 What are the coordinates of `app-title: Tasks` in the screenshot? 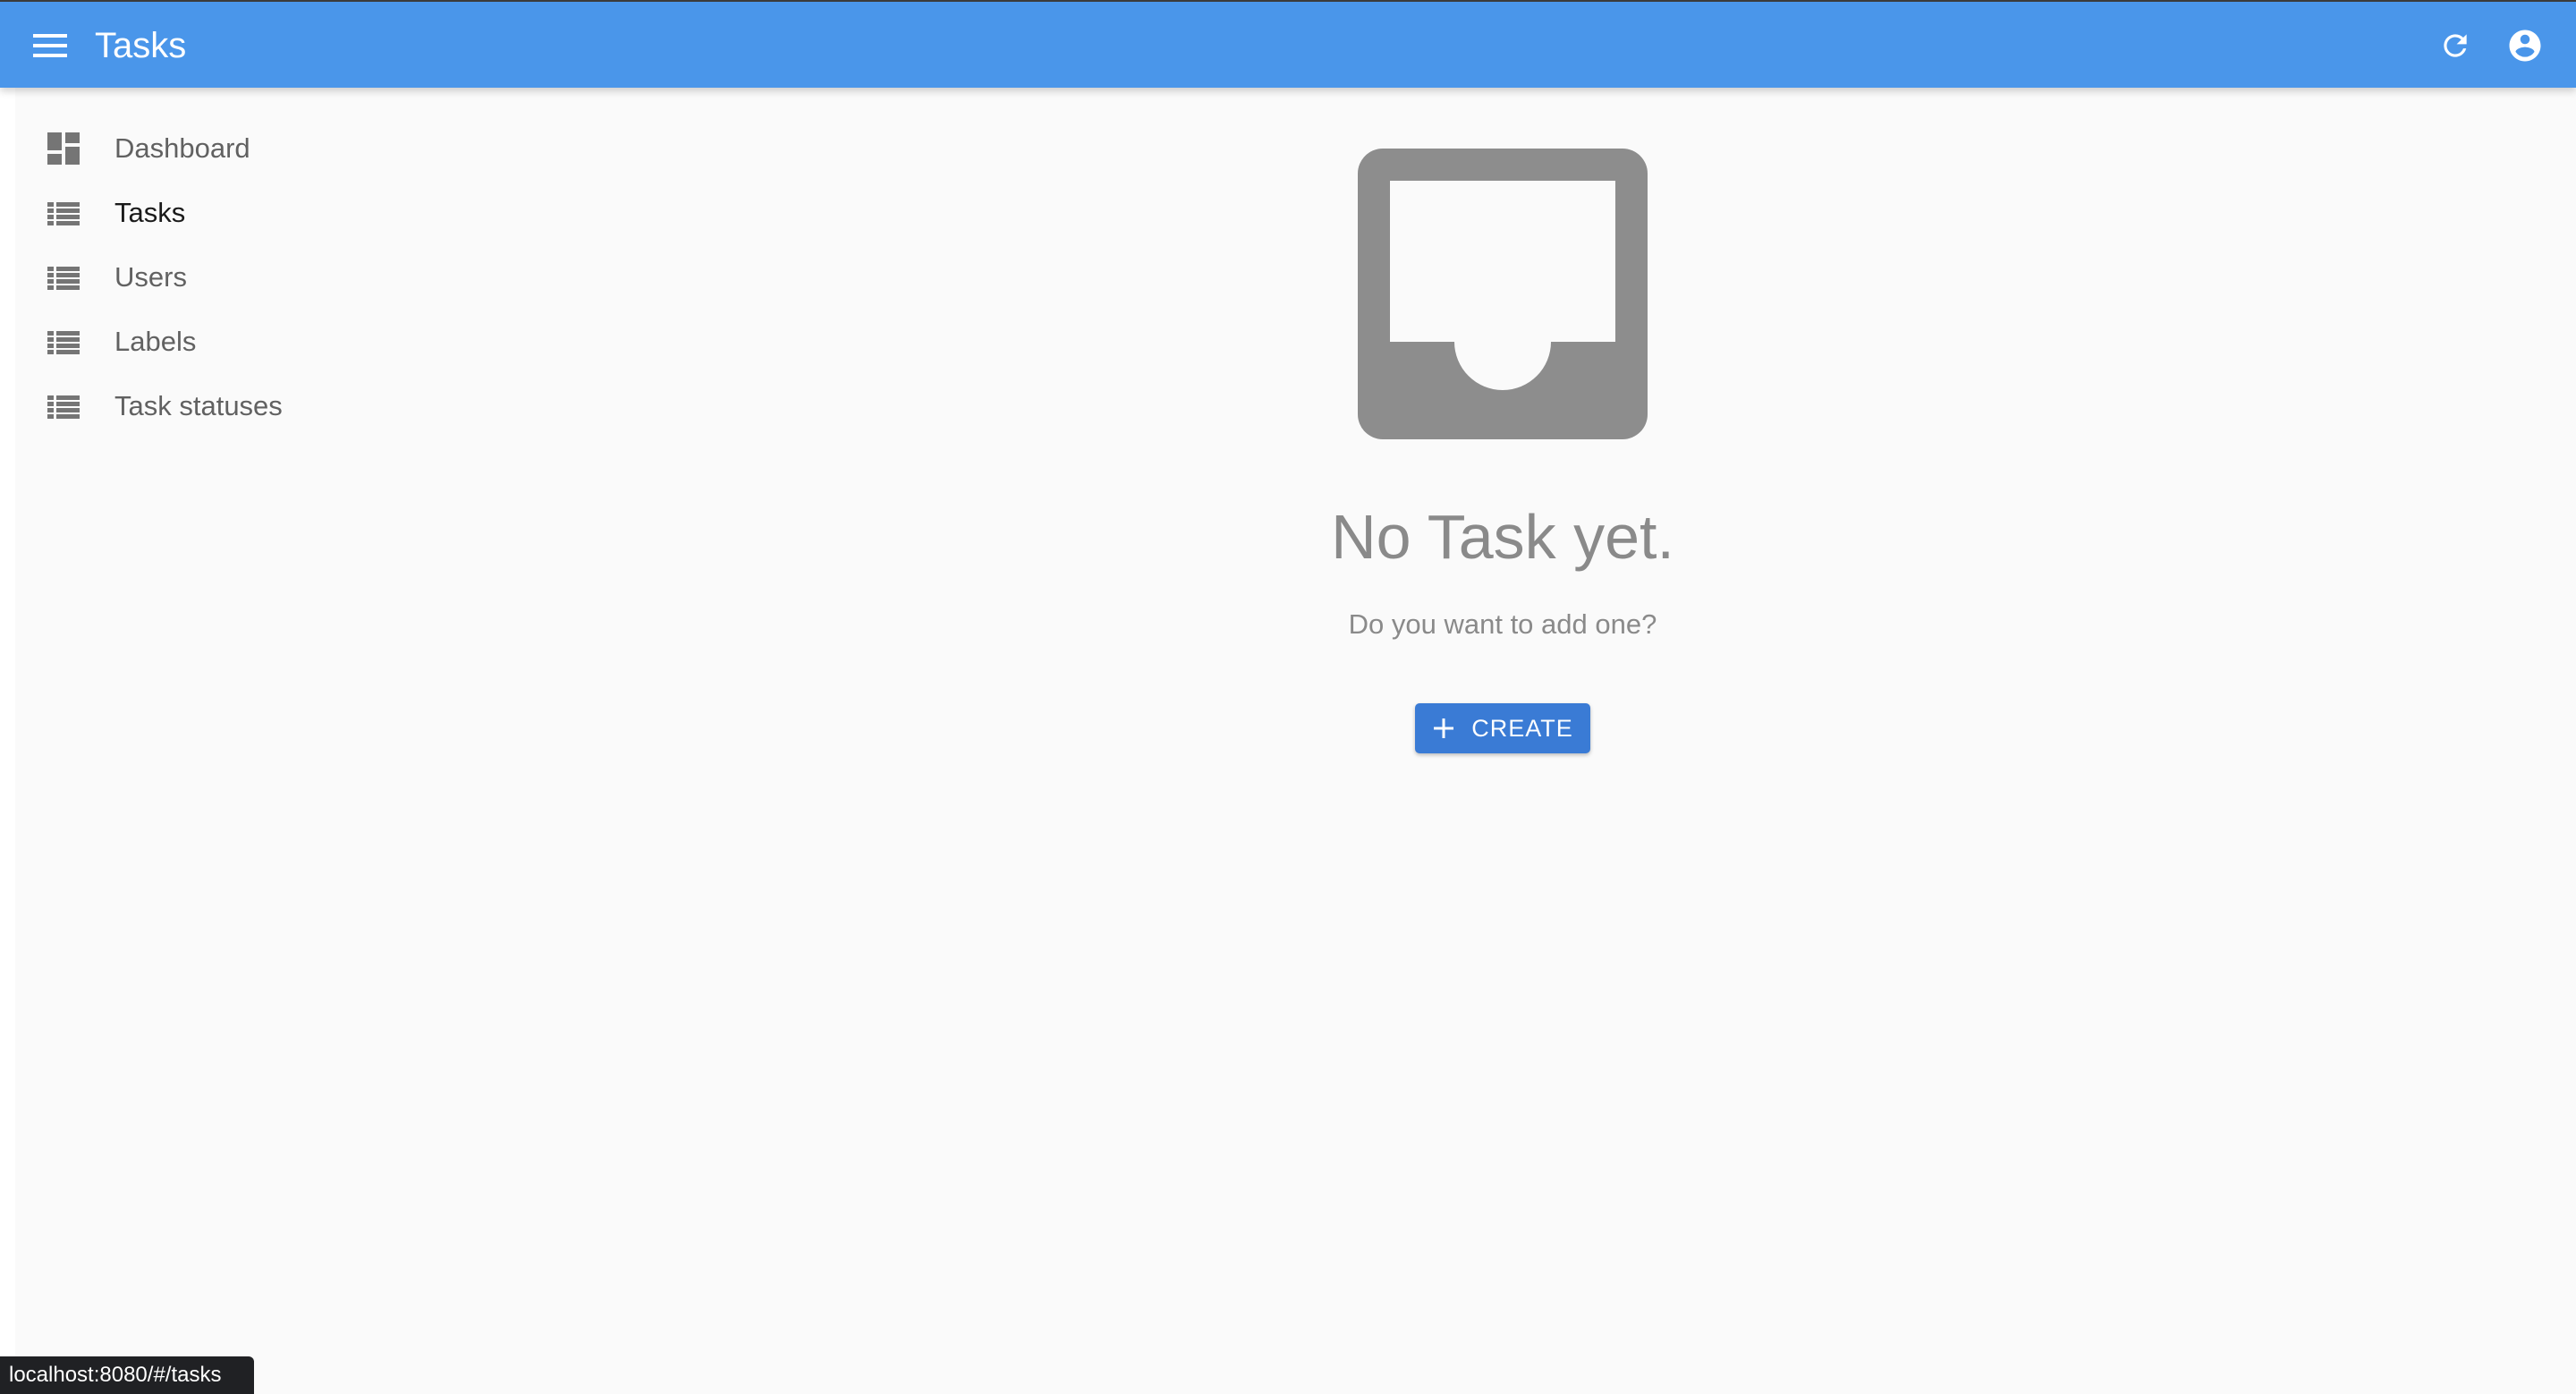 It's located at (141, 45).